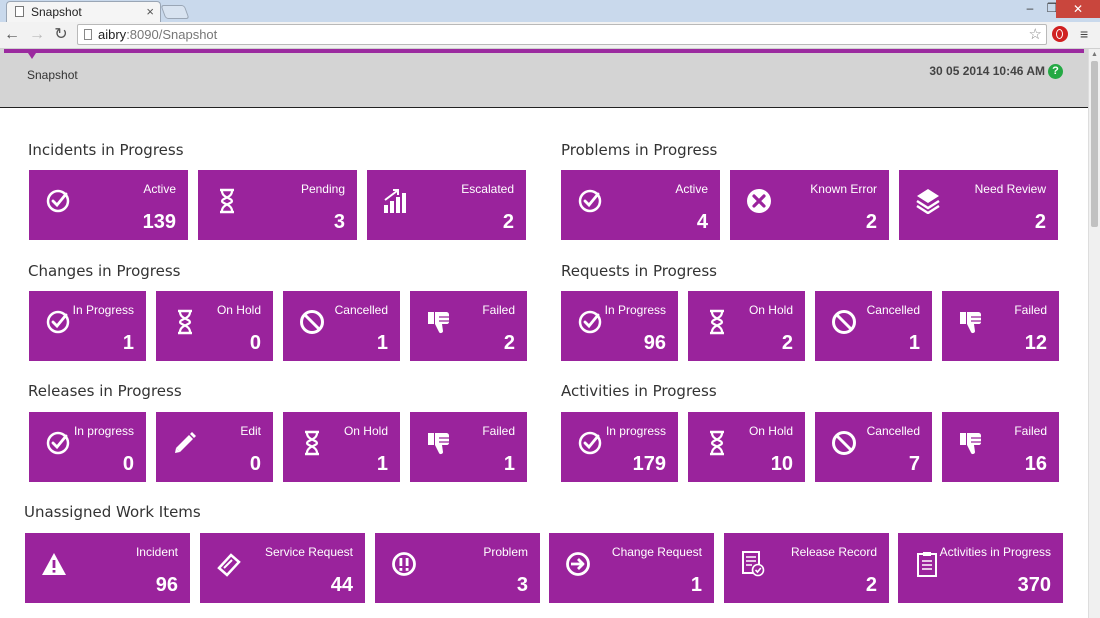  What do you see at coordinates (1087, 34) in the screenshot?
I see `menu-icon: ≡` at bounding box center [1087, 34].